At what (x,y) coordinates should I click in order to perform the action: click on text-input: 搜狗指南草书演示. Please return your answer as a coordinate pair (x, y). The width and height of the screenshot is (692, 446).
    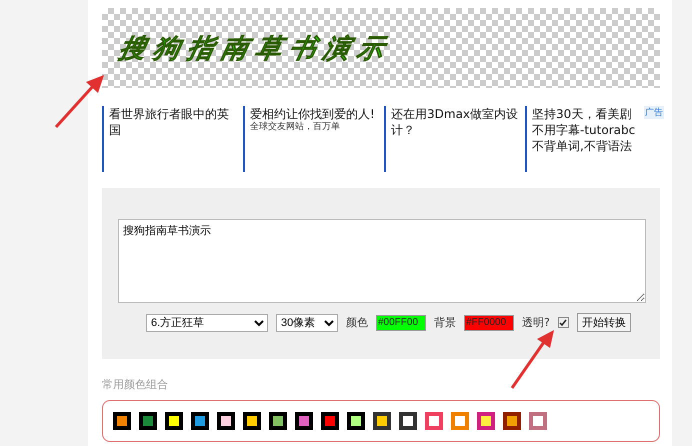
    Looking at the image, I should click on (382, 261).